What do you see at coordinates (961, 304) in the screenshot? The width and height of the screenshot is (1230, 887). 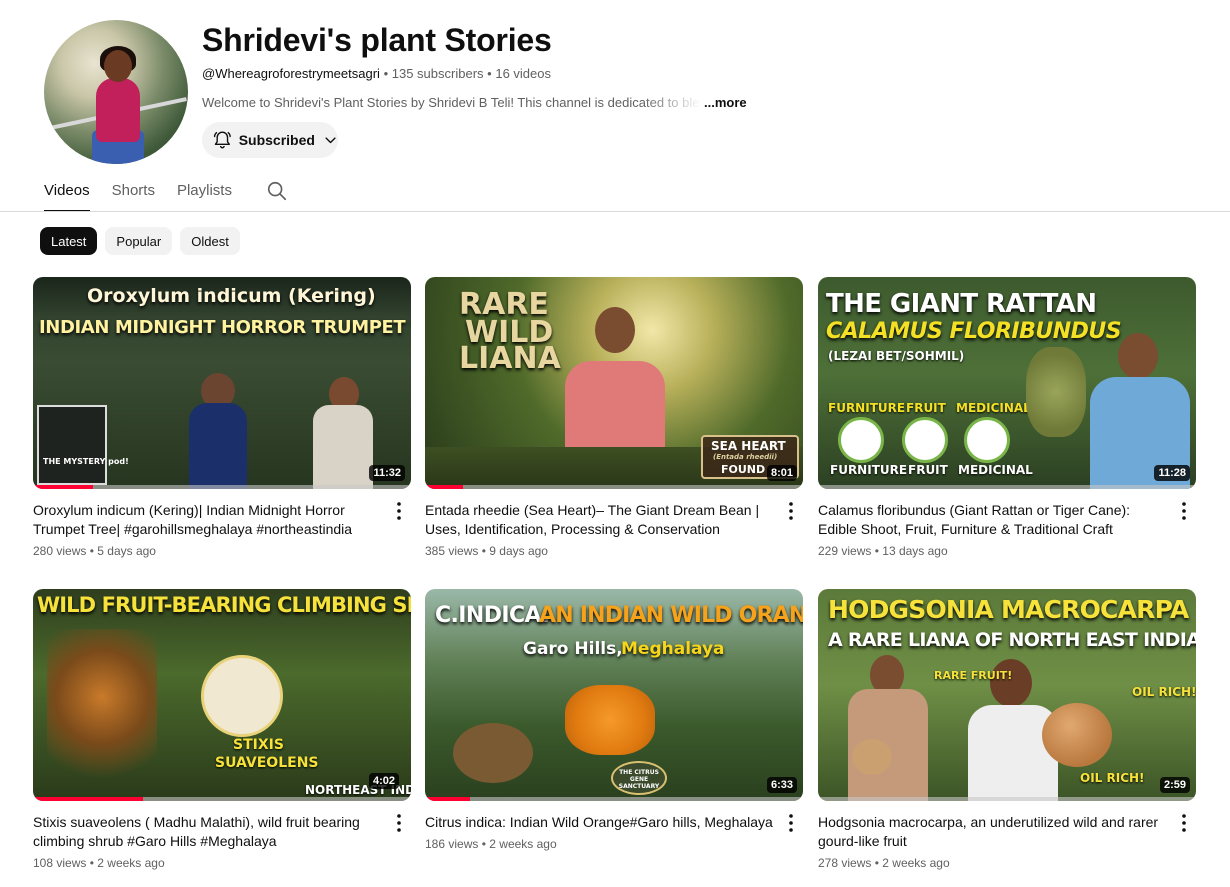 I see `thumb-text: THE GIANT RATTAN` at bounding box center [961, 304].